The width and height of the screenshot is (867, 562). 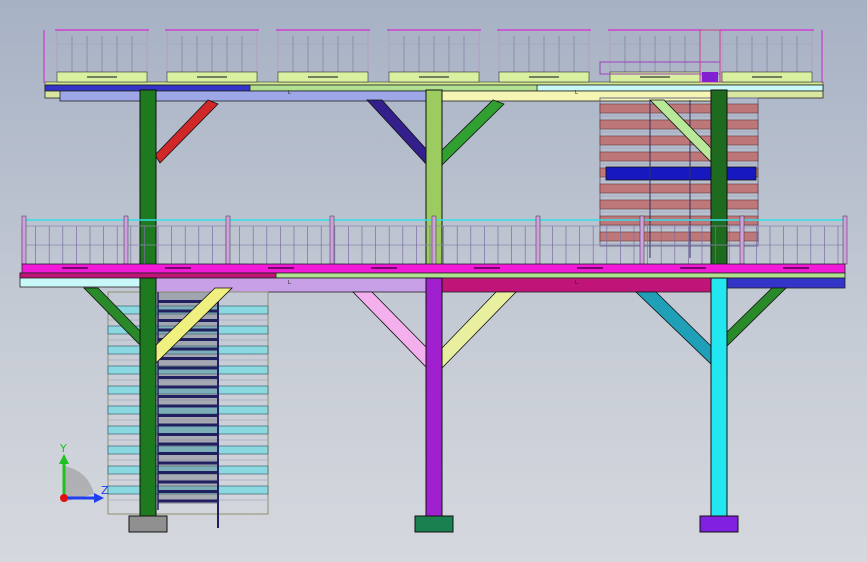 What do you see at coordinates (63, 448) in the screenshot?
I see `y-axis-label: Y` at bounding box center [63, 448].